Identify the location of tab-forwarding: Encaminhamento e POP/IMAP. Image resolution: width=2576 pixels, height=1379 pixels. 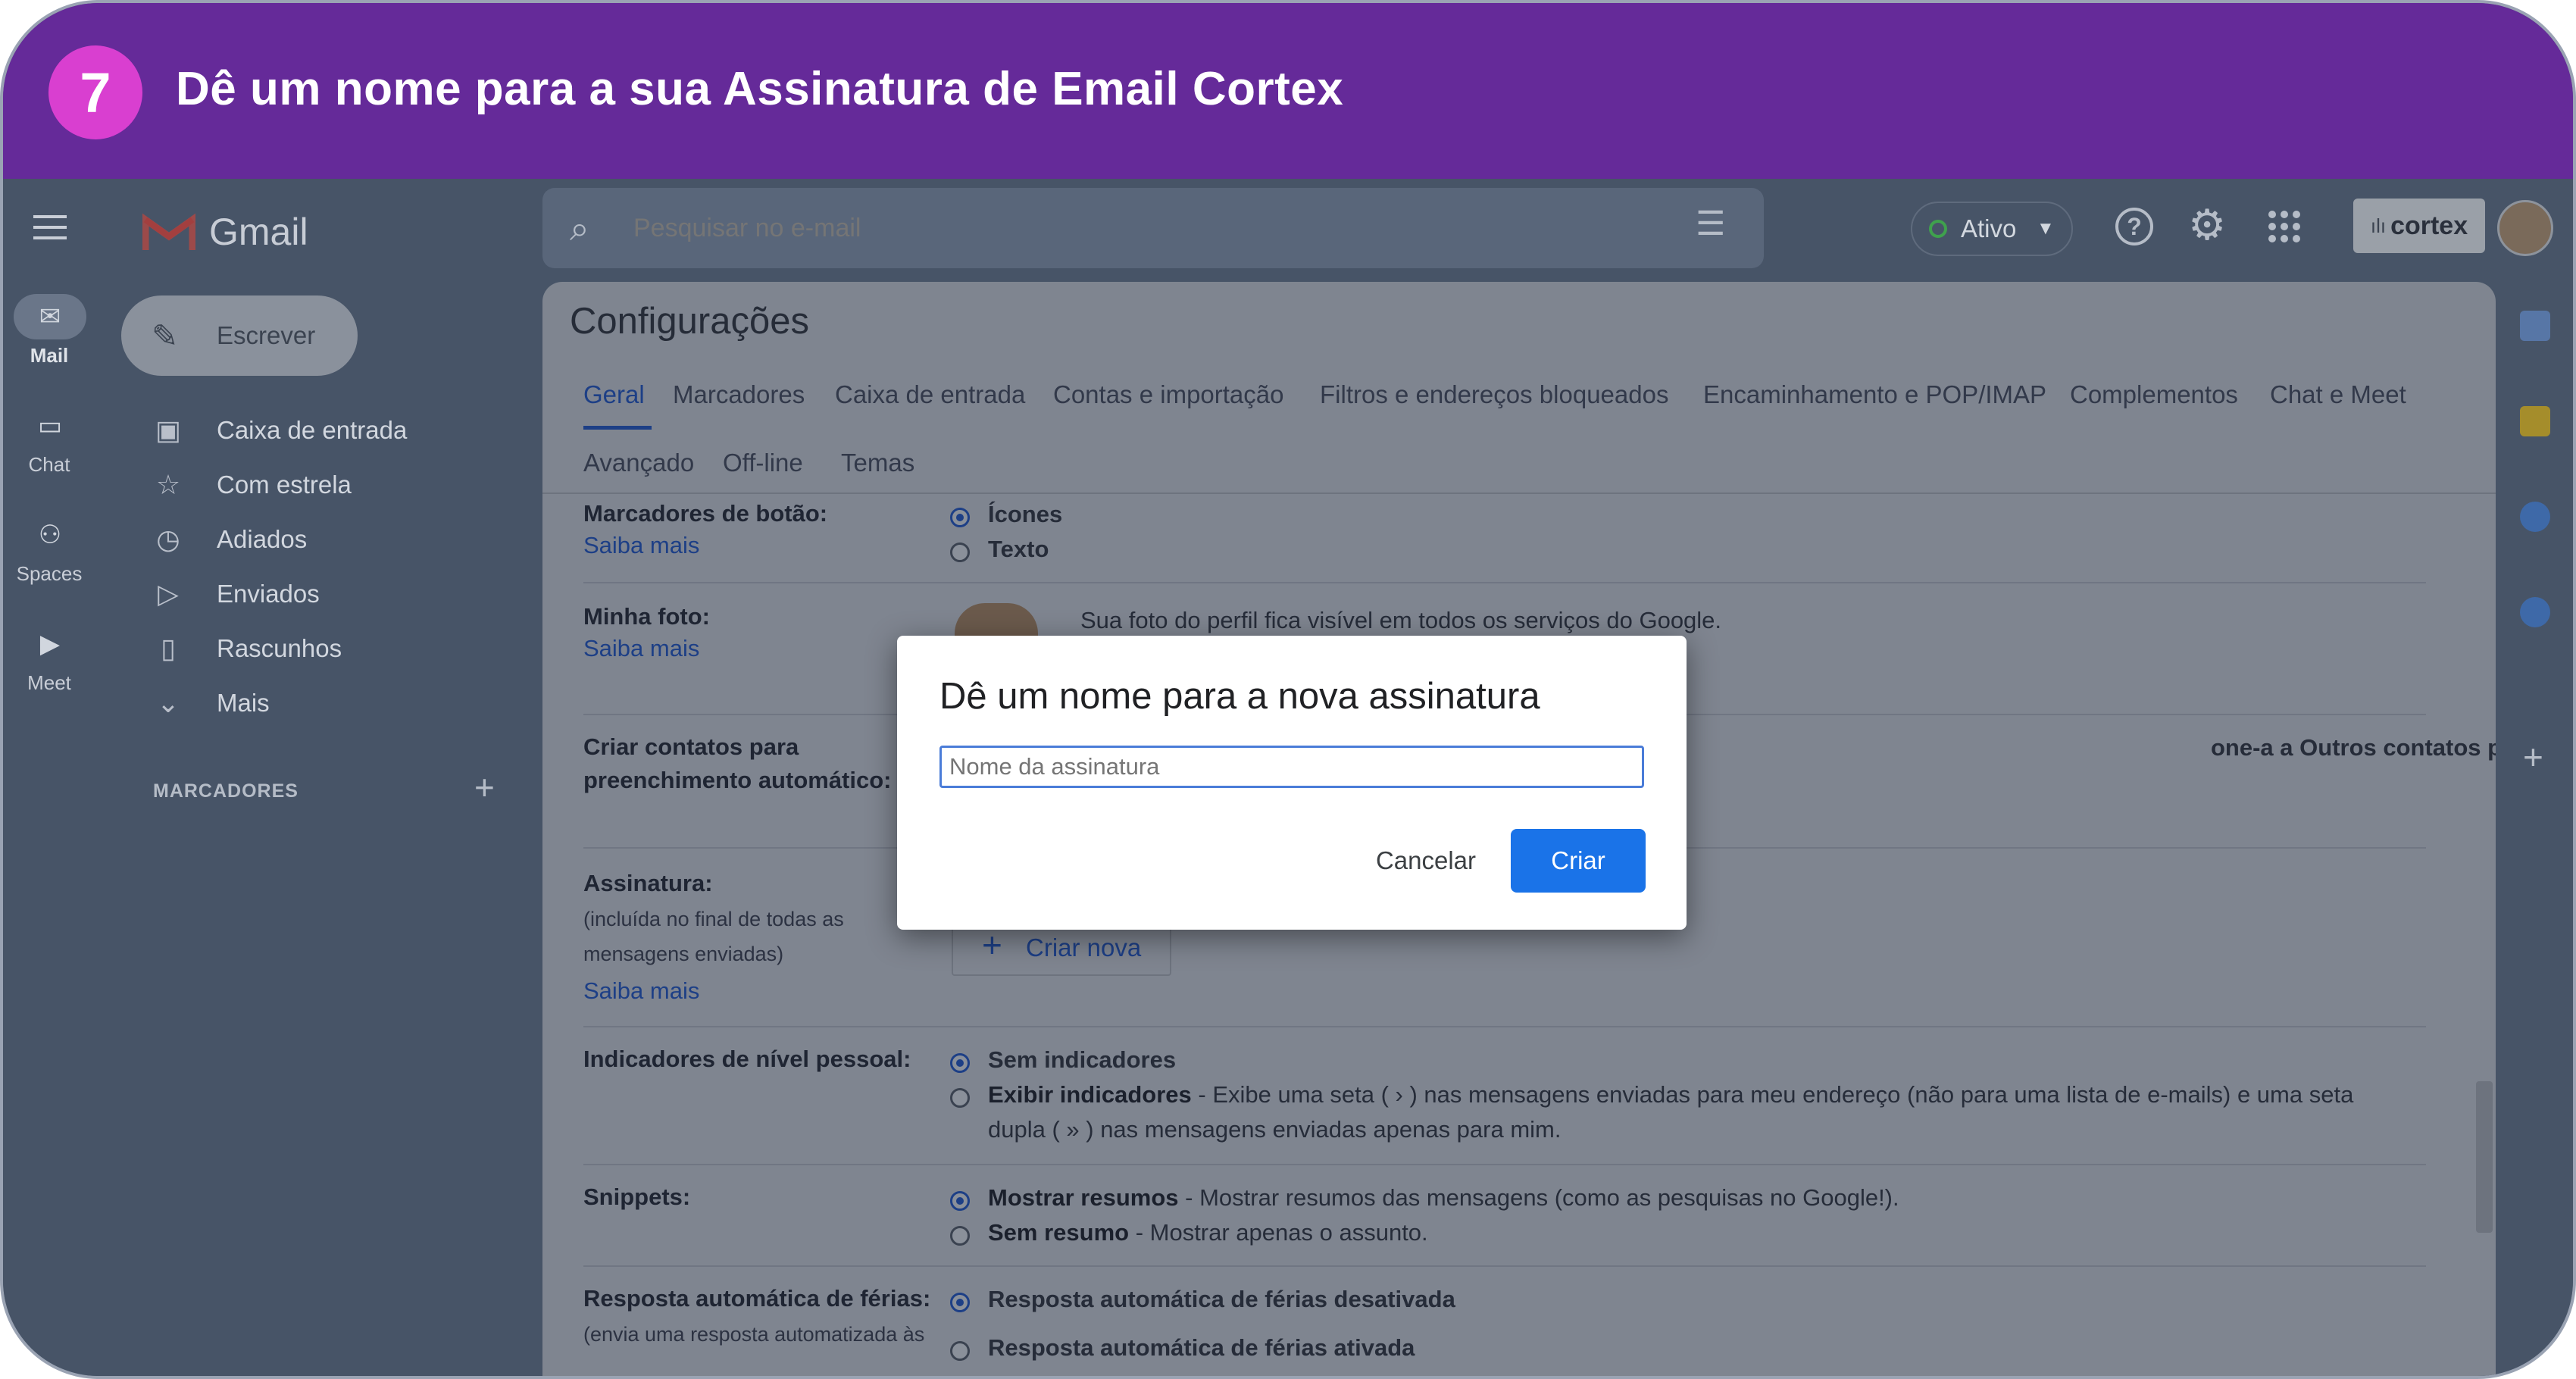
(1874, 394).